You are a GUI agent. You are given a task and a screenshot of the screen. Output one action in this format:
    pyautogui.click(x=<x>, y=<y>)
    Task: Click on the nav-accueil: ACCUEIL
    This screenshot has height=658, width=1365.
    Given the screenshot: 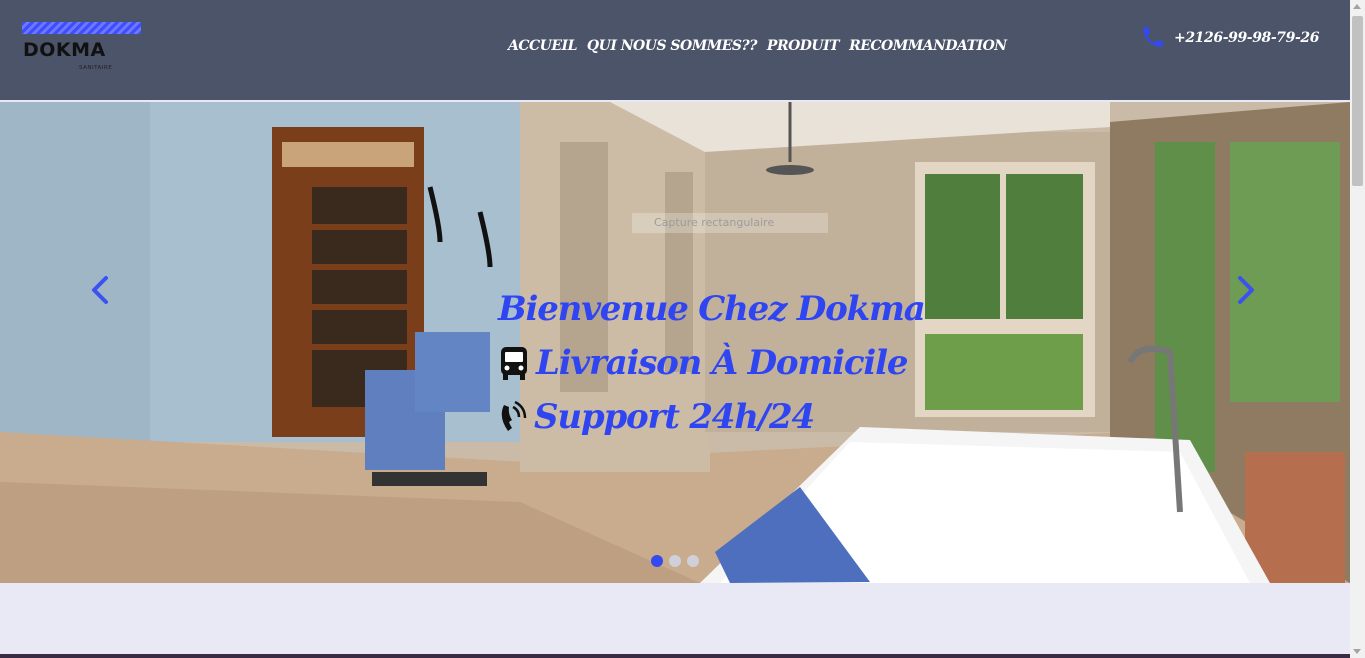 What is the action you would take?
    pyautogui.click(x=542, y=46)
    